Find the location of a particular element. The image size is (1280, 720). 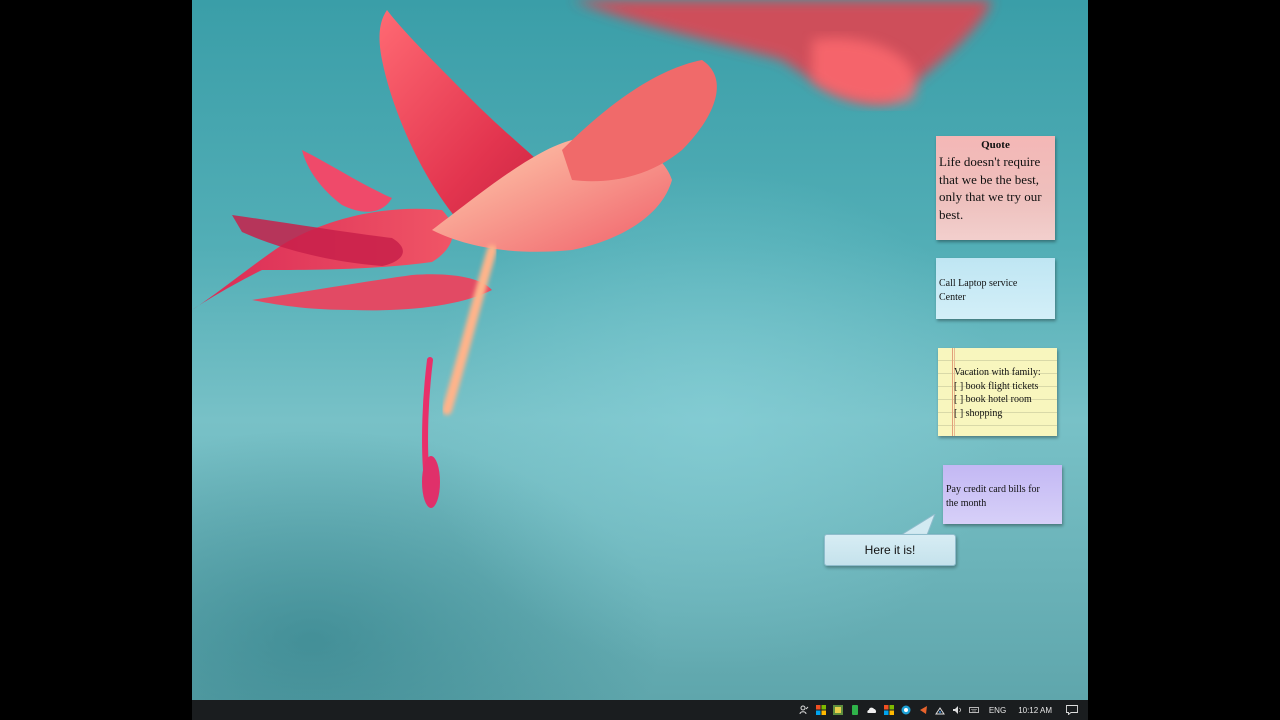

onedrive-icon is located at coordinates (872, 710).